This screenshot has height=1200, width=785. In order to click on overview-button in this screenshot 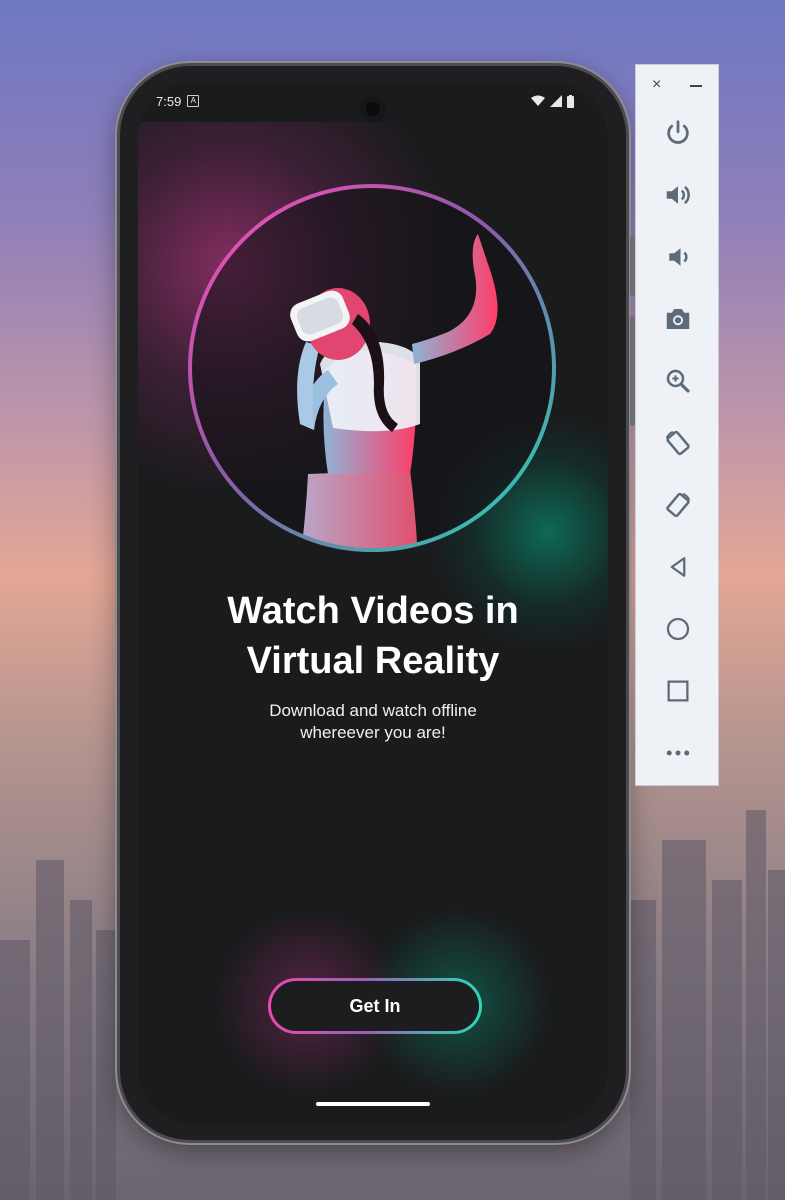, I will do `click(678, 691)`.